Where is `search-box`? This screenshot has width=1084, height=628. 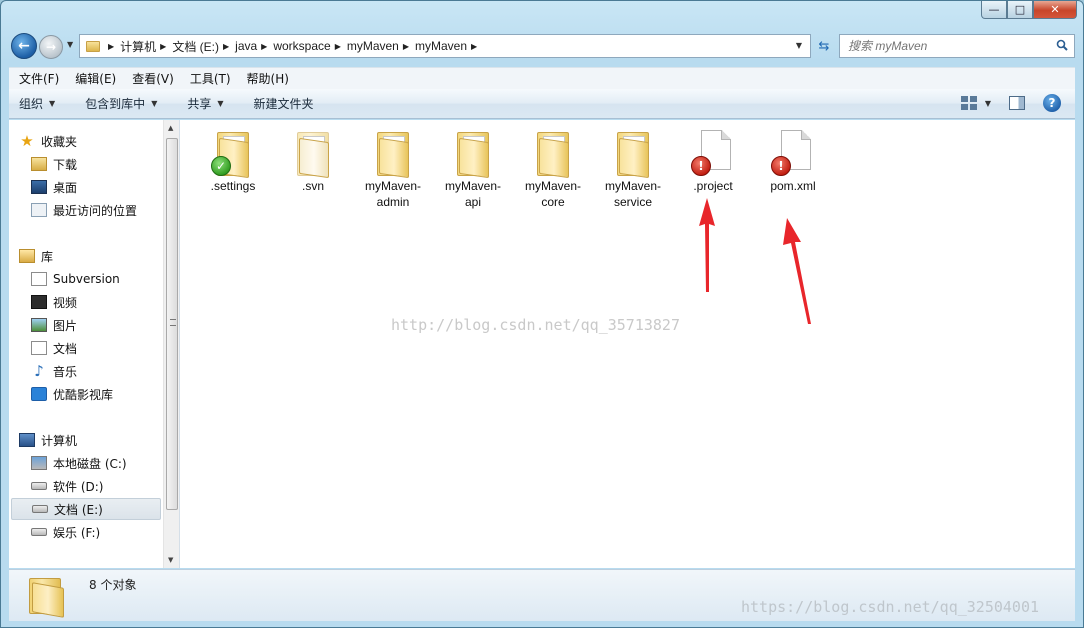
search-box is located at coordinates (957, 46).